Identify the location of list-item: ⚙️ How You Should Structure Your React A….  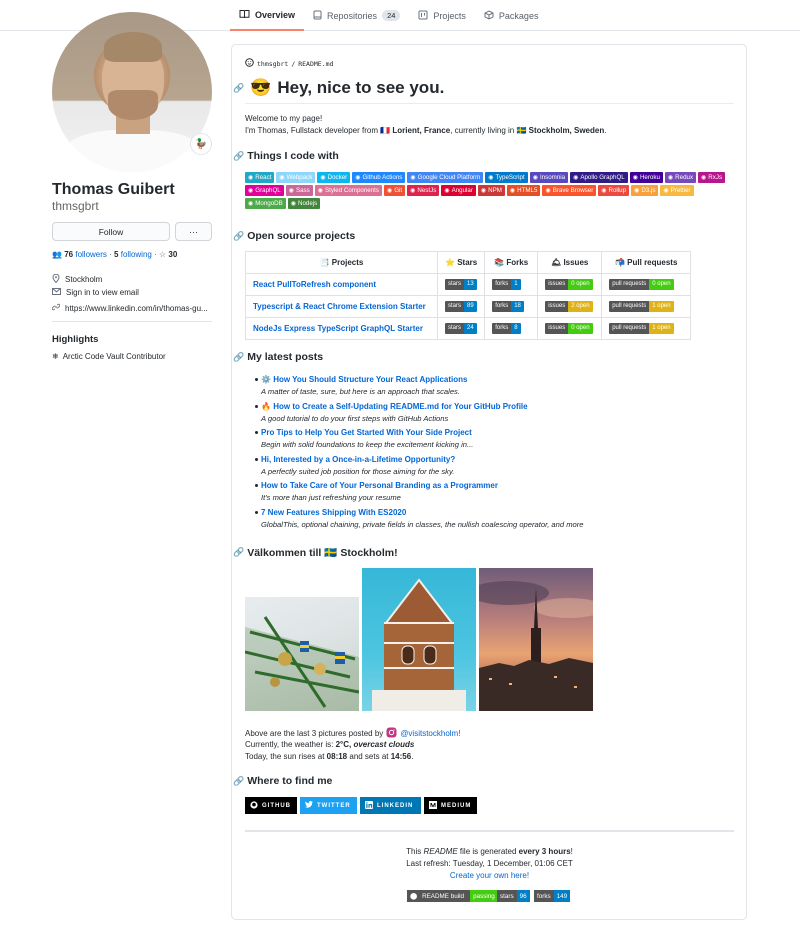
(493, 385).